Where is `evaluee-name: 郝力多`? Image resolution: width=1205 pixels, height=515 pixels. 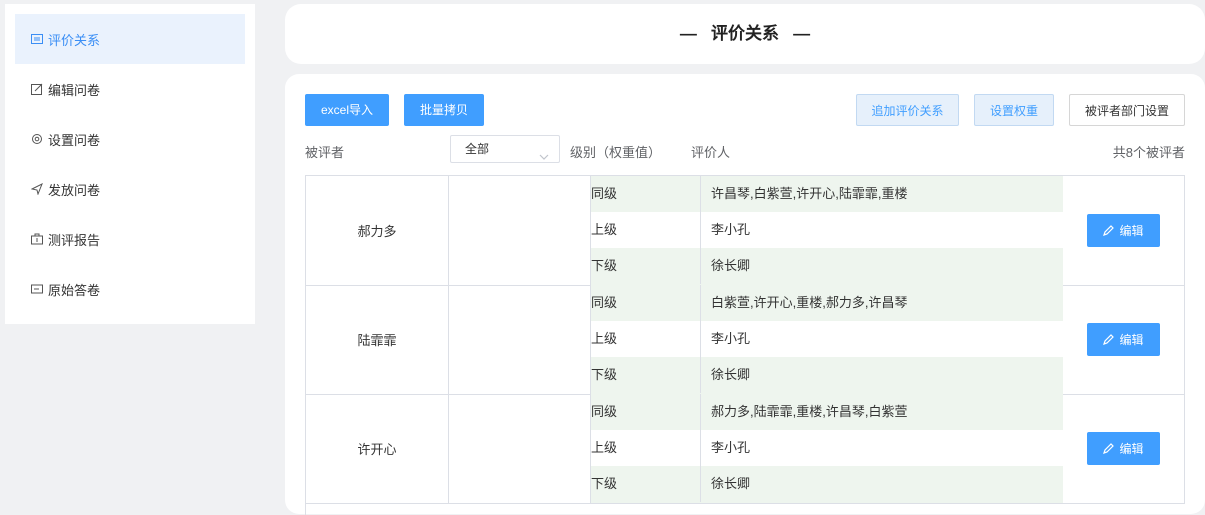 evaluee-name: 郝力多 is located at coordinates (377, 230).